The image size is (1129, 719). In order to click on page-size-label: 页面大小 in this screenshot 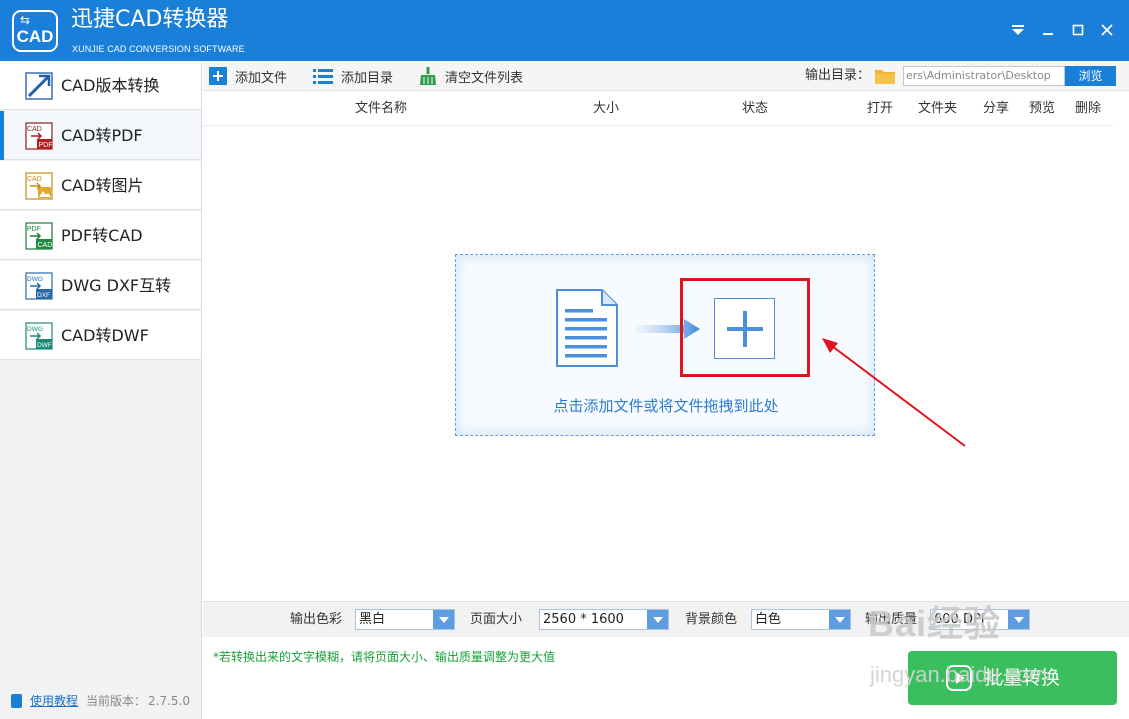, I will do `click(496, 619)`.